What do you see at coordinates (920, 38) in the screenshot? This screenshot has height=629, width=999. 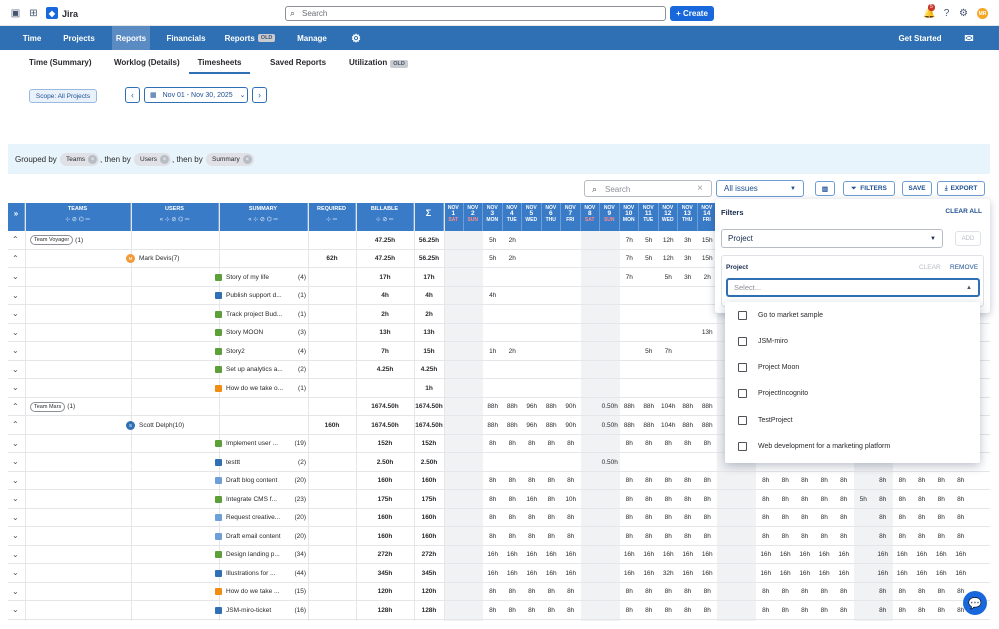 I see `get-started-link: Get Started` at bounding box center [920, 38].